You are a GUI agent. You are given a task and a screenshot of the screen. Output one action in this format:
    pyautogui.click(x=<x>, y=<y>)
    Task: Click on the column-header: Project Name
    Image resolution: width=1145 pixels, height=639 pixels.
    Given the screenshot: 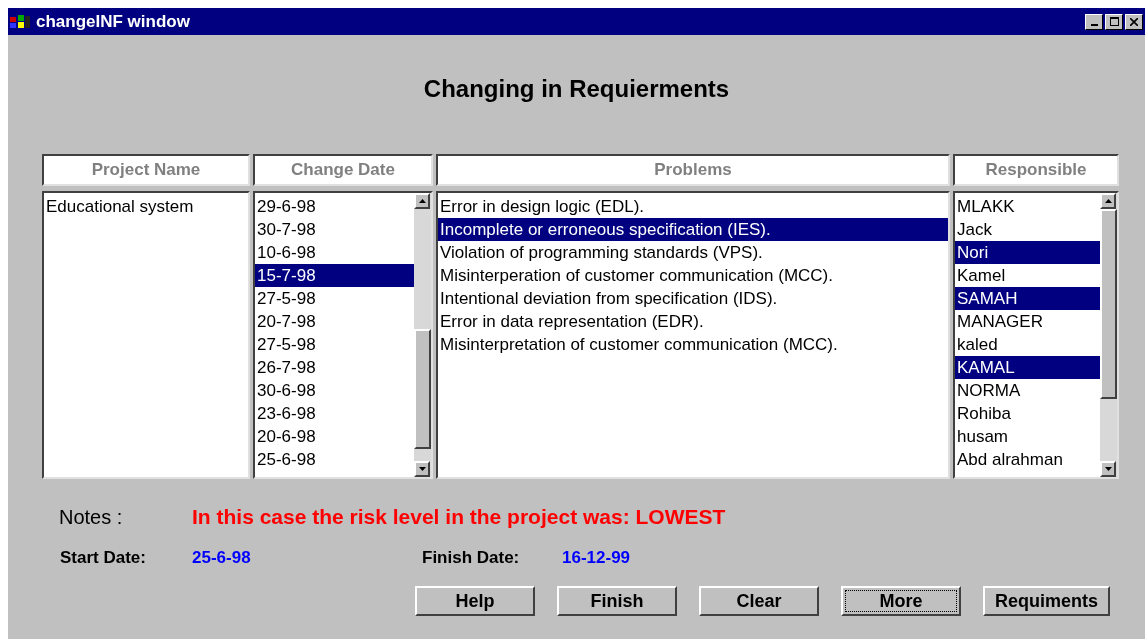 What is the action you would take?
    pyautogui.click(x=146, y=170)
    